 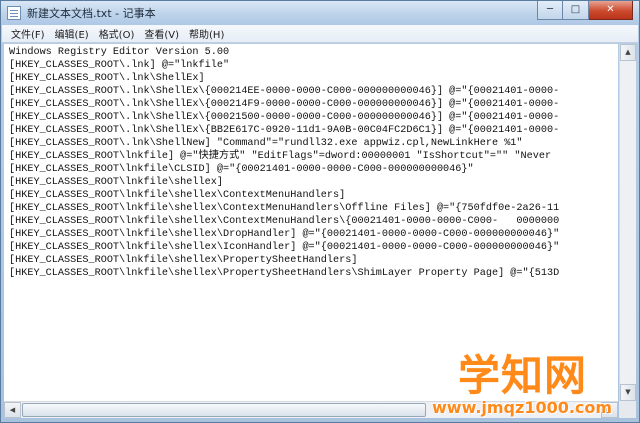 What do you see at coordinates (522, 407) in the screenshot?
I see `watermark-url: www.jmqz1000.com` at bounding box center [522, 407].